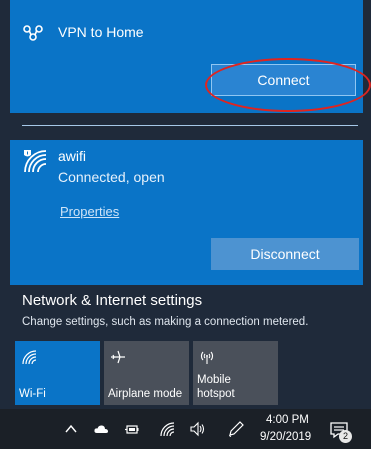 Image resolution: width=371 pixels, height=449 pixels. I want to click on wifi-network-name: awifi, so click(72, 156).